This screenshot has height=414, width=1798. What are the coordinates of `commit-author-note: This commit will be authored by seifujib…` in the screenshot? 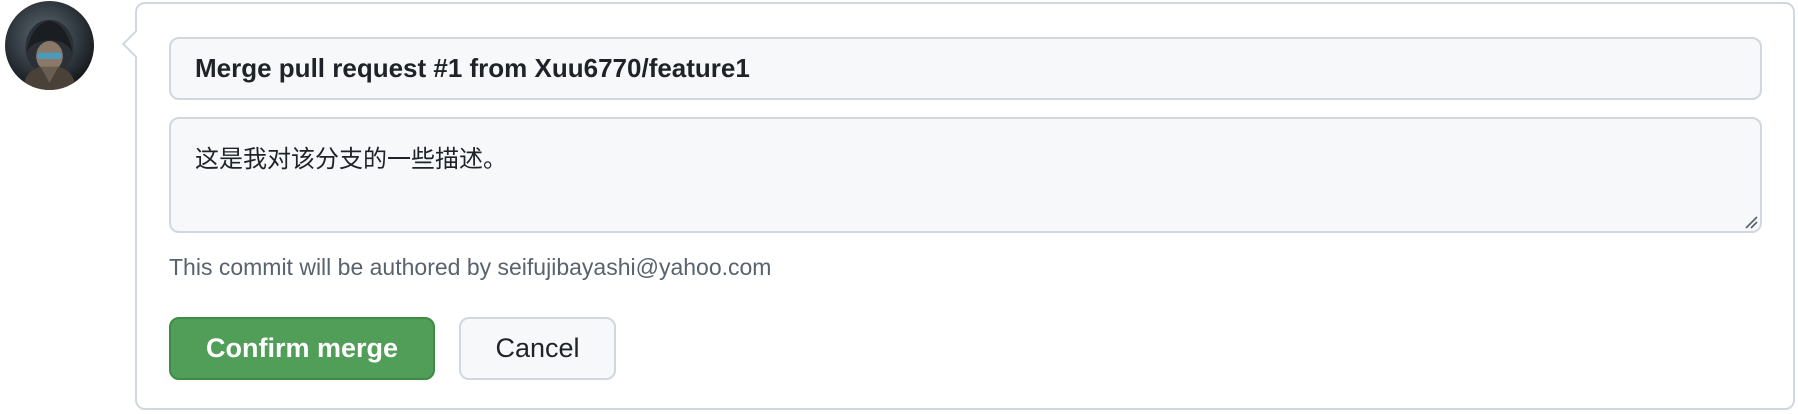 It's located at (470, 267).